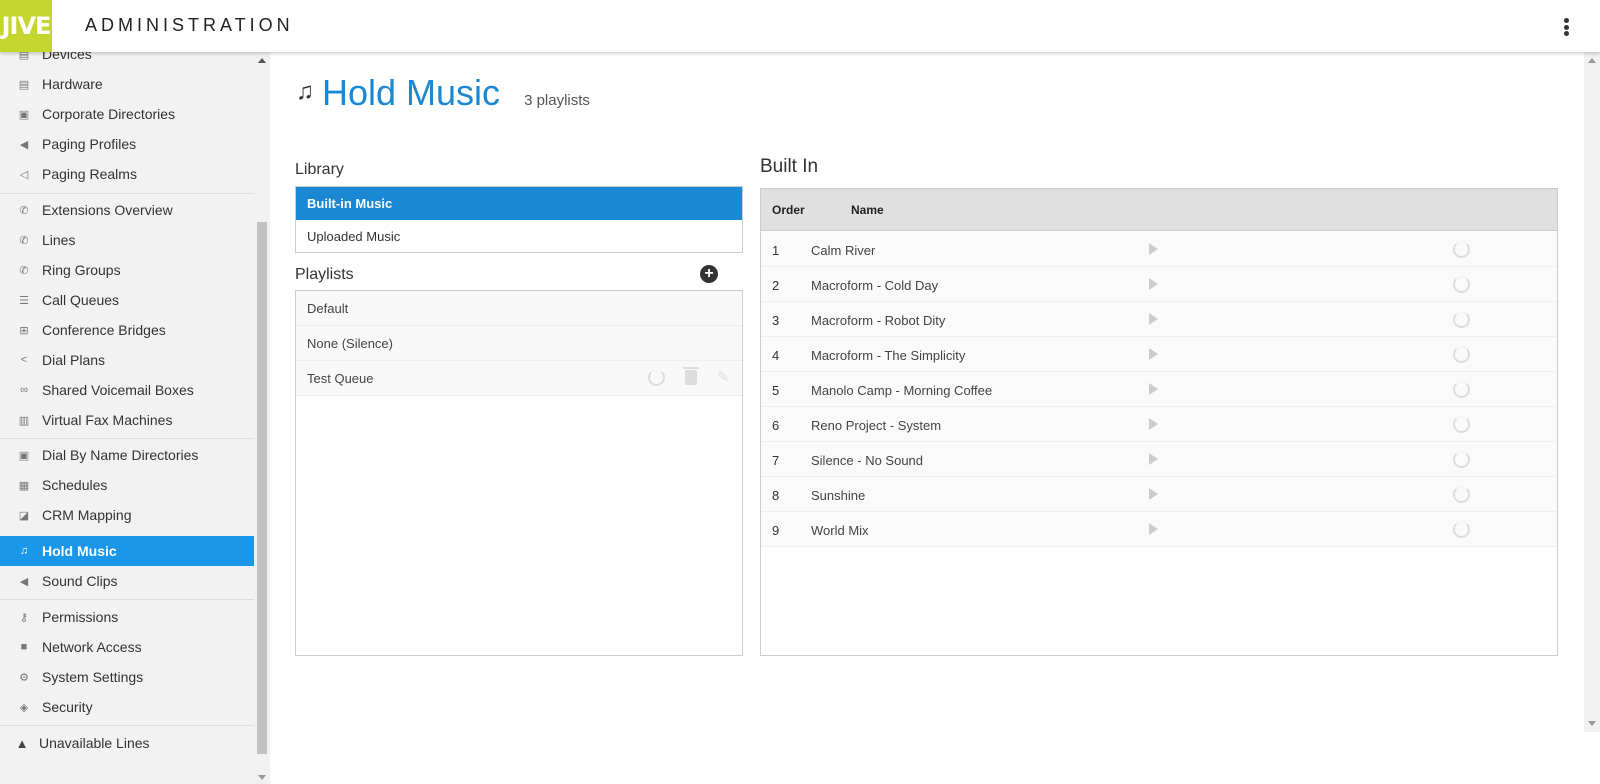 The width and height of the screenshot is (1600, 784). What do you see at coordinates (1592, 392) in the screenshot?
I see `main-scrollbar` at bounding box center [1592, 392].